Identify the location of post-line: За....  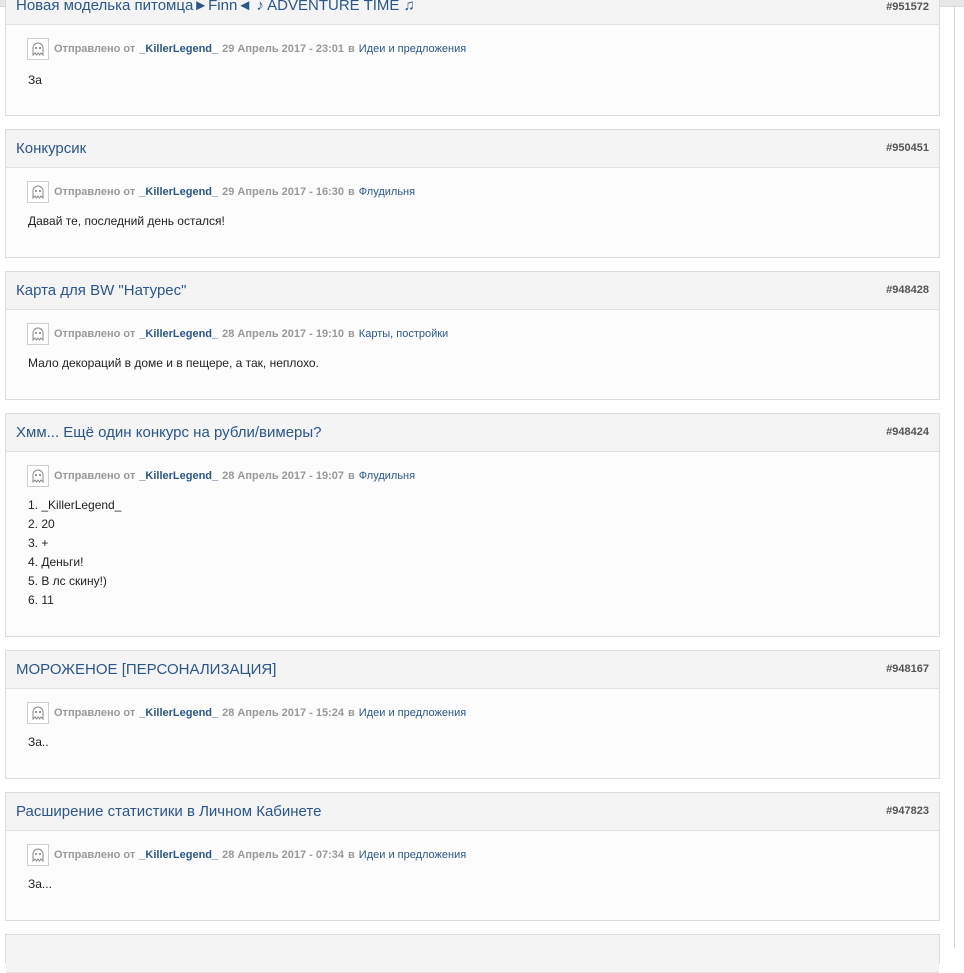
(40, 884).